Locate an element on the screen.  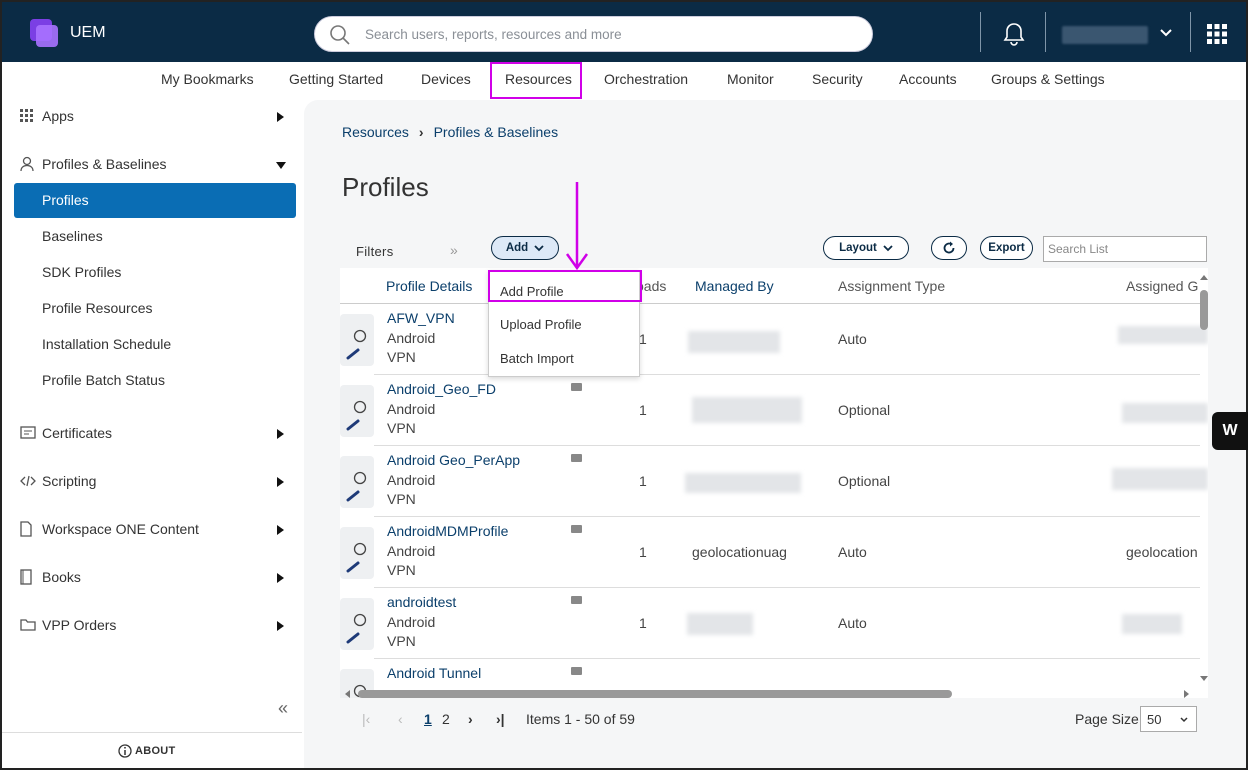
expand-filters-icon: » is located at coordinates (454, 250).